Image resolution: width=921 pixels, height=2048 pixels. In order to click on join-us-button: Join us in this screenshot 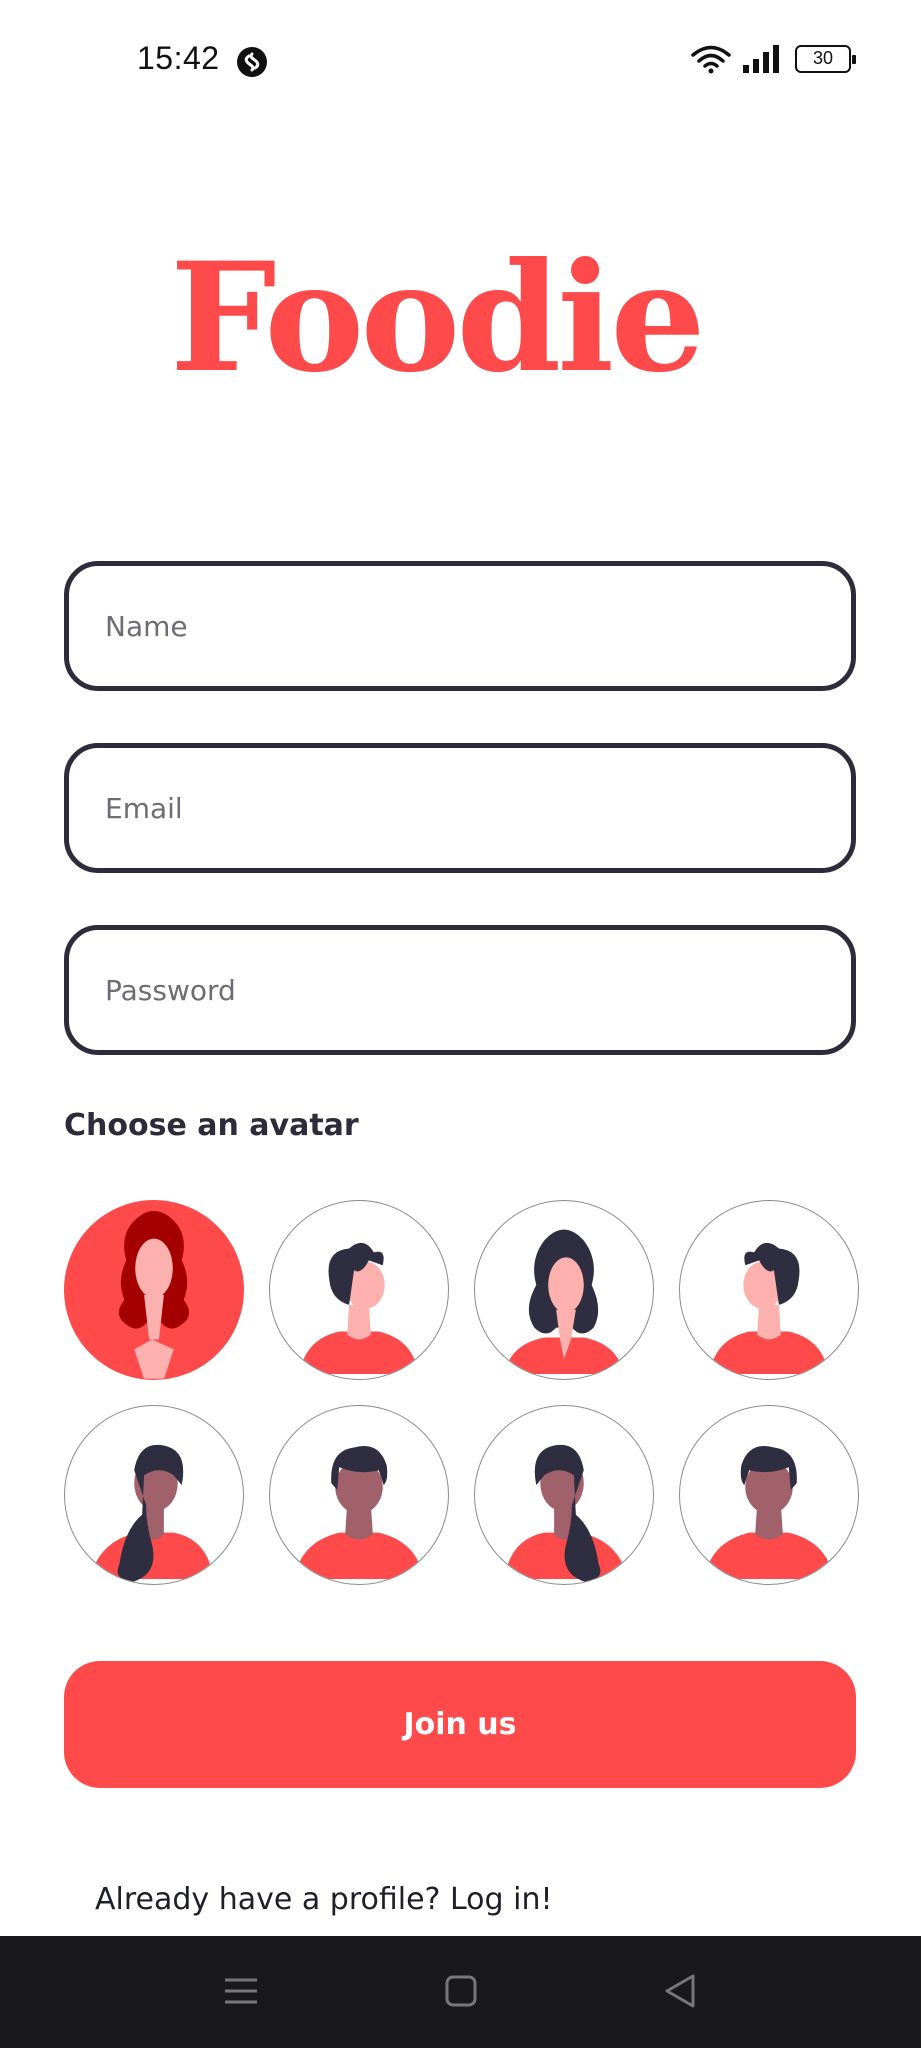, I will do `click(460, 1724)`.